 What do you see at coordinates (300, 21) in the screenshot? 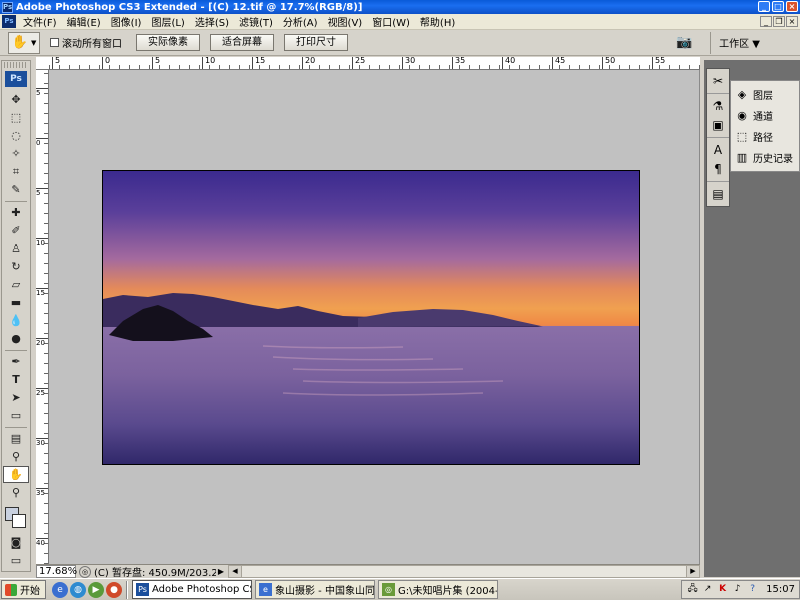
I see `menu-analysis: 分析(A)` at bounding box center [300, 21].